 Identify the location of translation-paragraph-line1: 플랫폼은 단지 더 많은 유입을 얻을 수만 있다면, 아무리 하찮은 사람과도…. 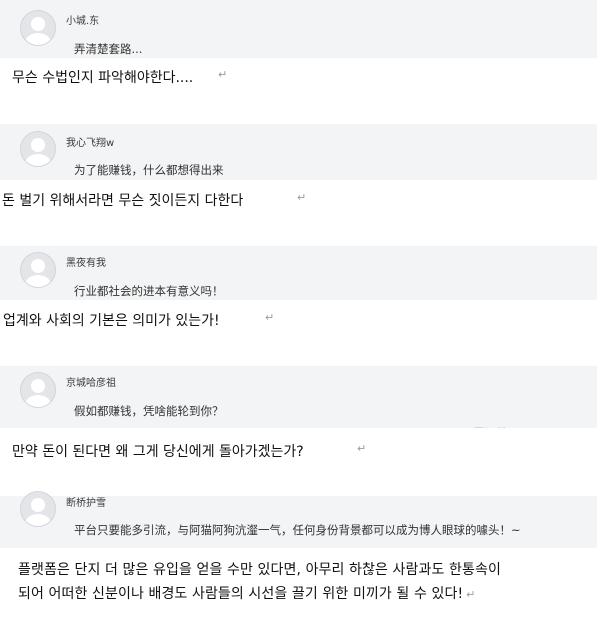
(259, 570).